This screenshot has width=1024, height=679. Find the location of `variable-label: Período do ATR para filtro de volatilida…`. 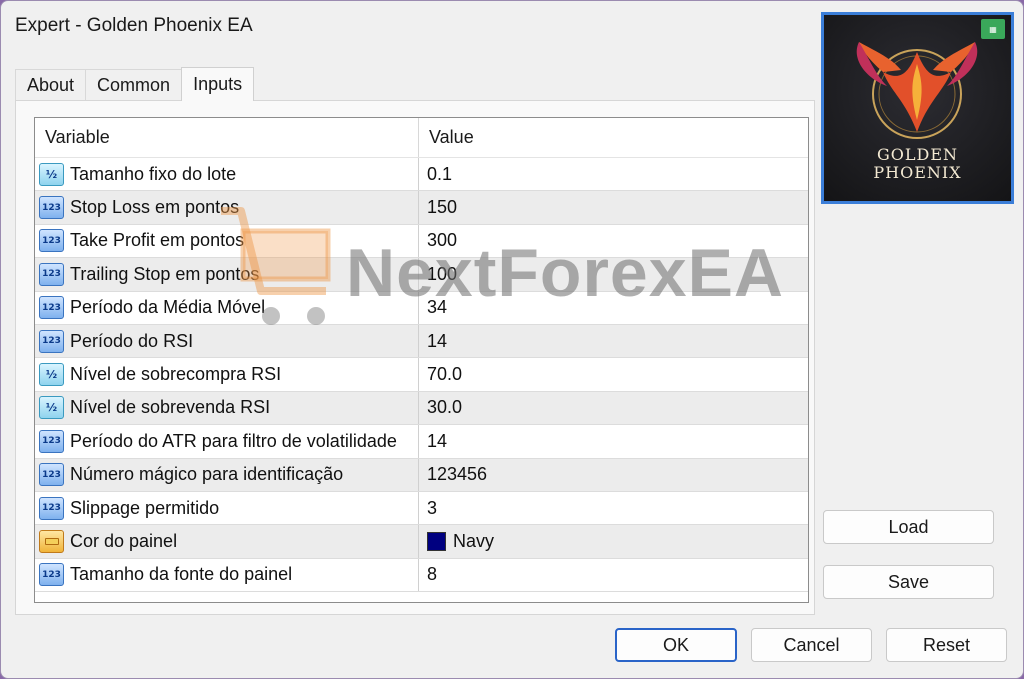

variable-label: Período do ATR para filtro de volatilida… is located at coordinates (233, 440).